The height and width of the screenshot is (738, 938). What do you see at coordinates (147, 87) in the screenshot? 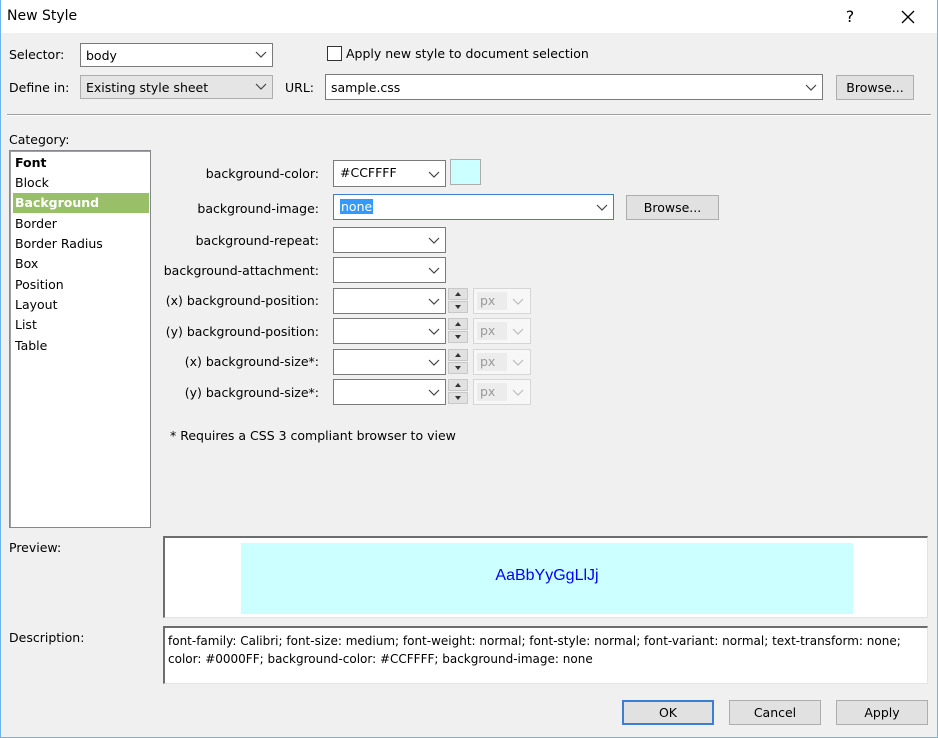
I see `define-in-value: Existing style sheet` at bounding box center [147, 87].